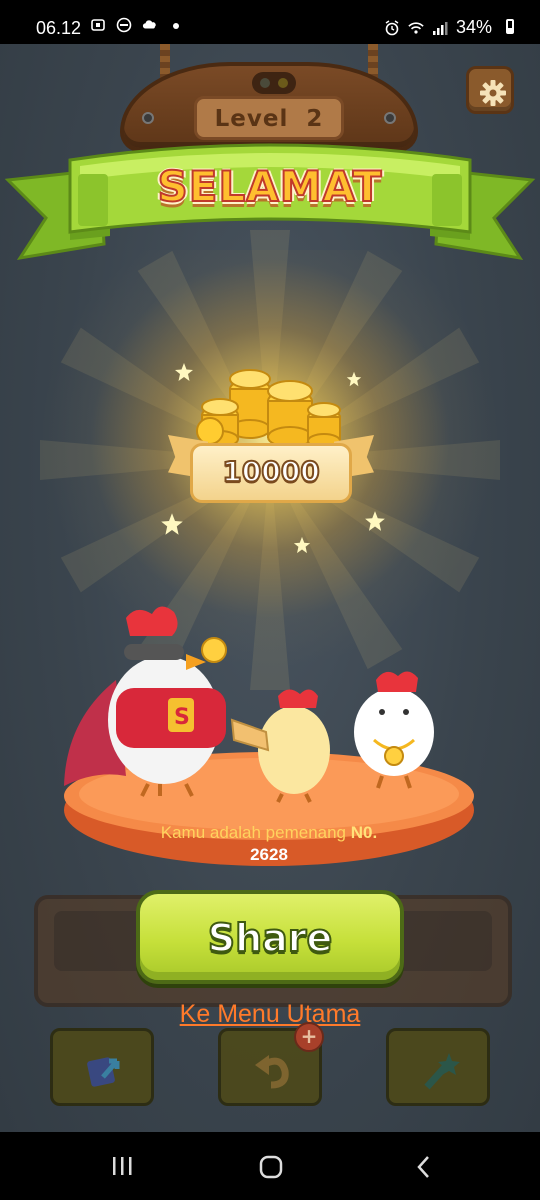 The width and height of the screenshot is (540, 1200). I want to click on winner-no-label: N0., so click(364, 832).